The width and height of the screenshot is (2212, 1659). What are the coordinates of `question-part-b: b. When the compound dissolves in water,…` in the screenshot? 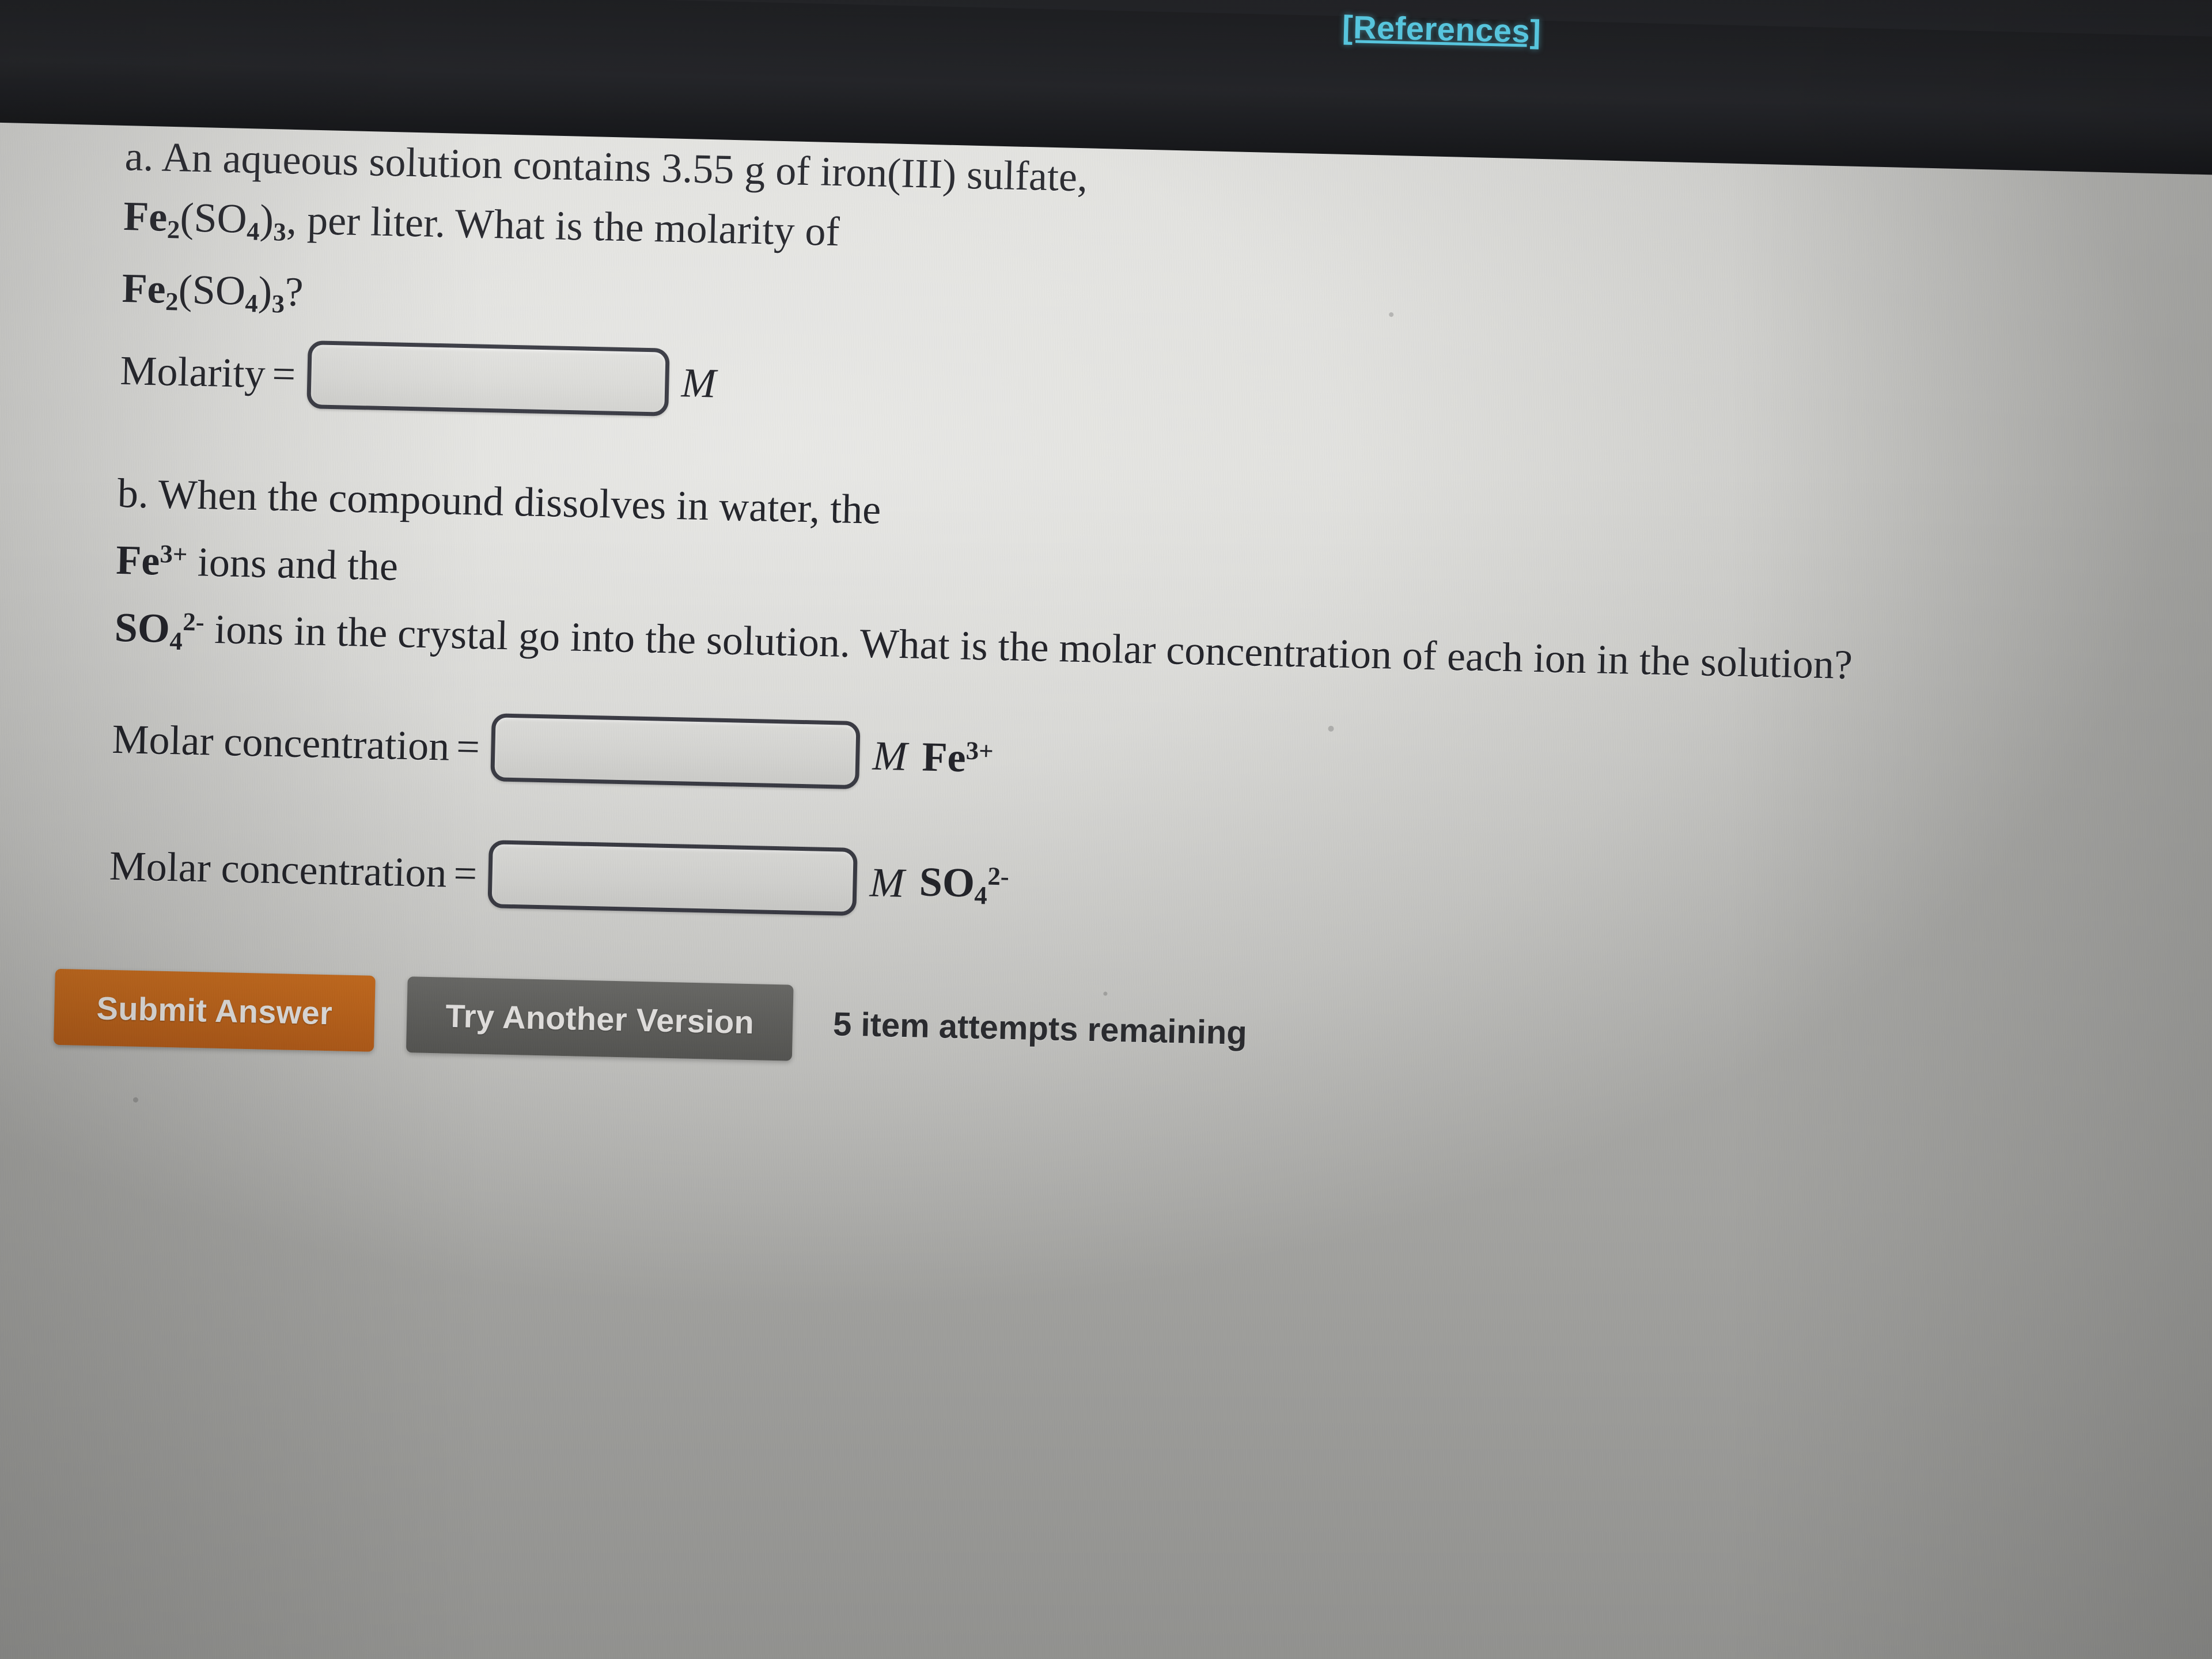 It's located at (984, 585).